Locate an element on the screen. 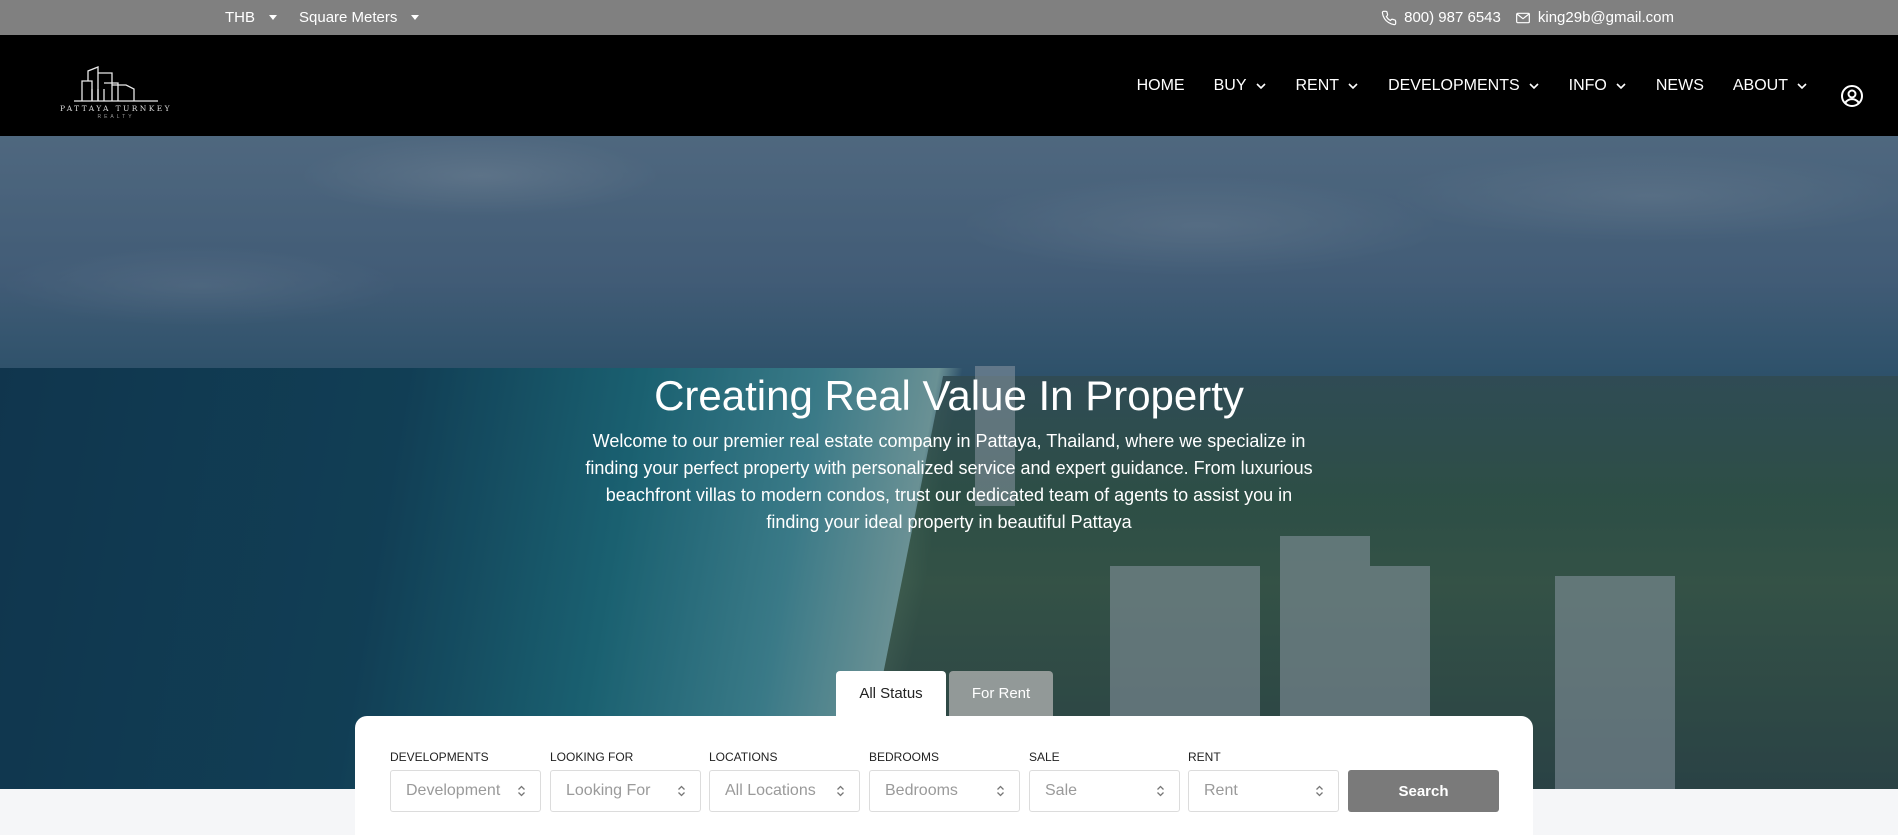  mail-icon is located at coordinates (1523, 18).